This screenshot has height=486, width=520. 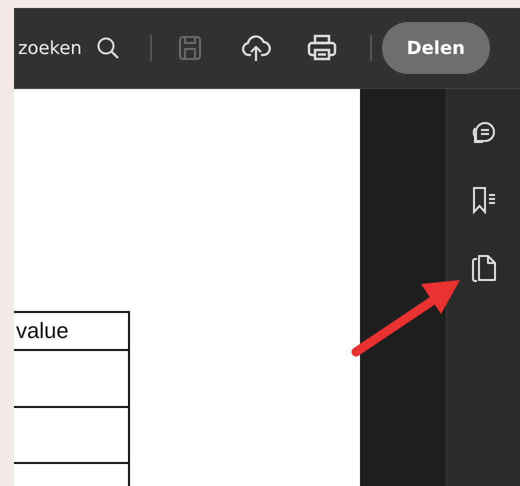 What do you see at coordinates (436, 48) in the screenshot?
I see `share-button: Delen` at bounding box center [436, 48].